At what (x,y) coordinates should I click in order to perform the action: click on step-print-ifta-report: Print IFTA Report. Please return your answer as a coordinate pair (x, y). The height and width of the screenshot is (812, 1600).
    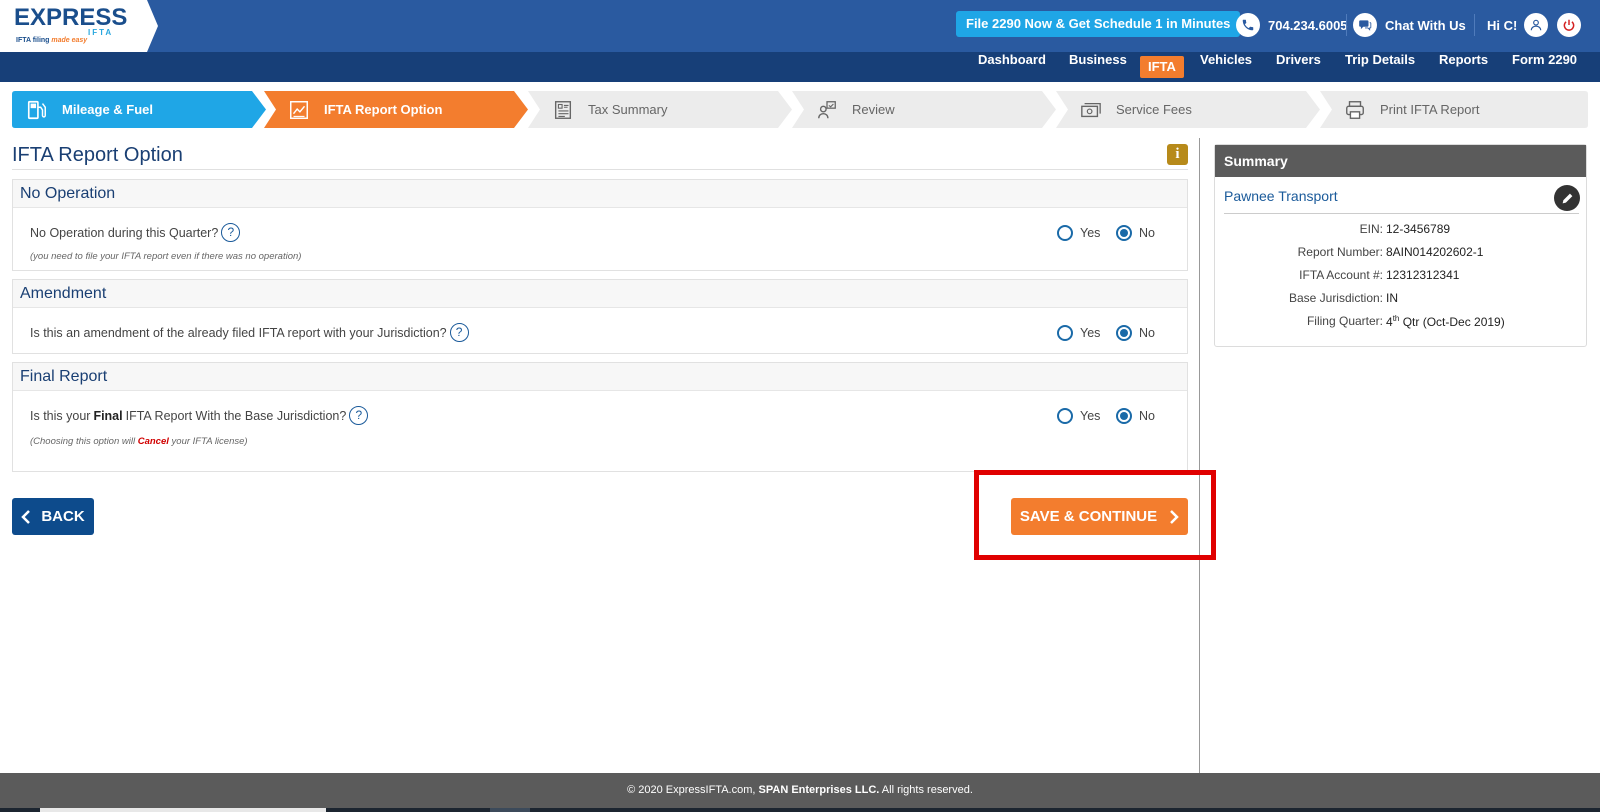
    Looking at the image, I should click on (1454, 109).